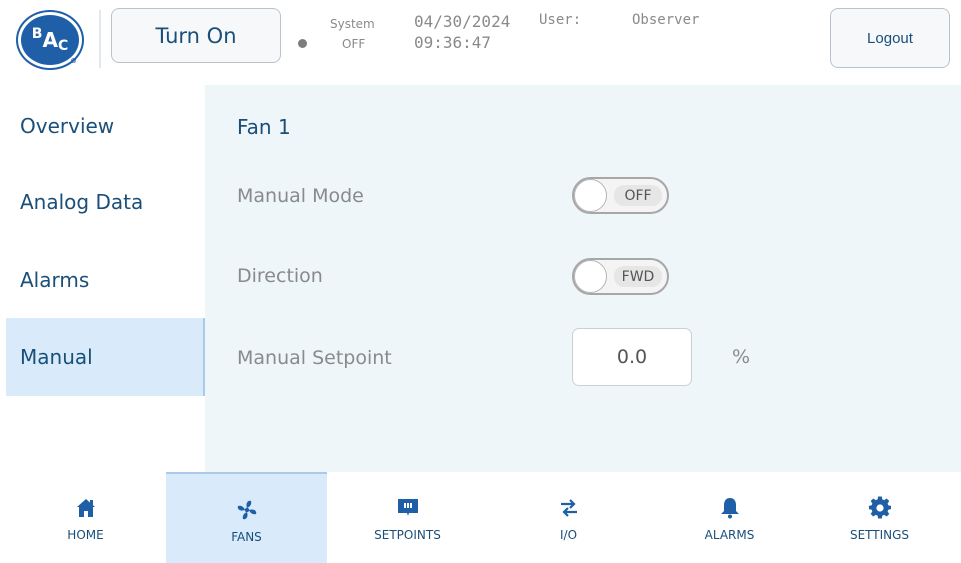 The width and height of the screenshot is (961, 563). I want to click on sidebar: Overview Analog Data Alarms Manual, so click(102, 278).